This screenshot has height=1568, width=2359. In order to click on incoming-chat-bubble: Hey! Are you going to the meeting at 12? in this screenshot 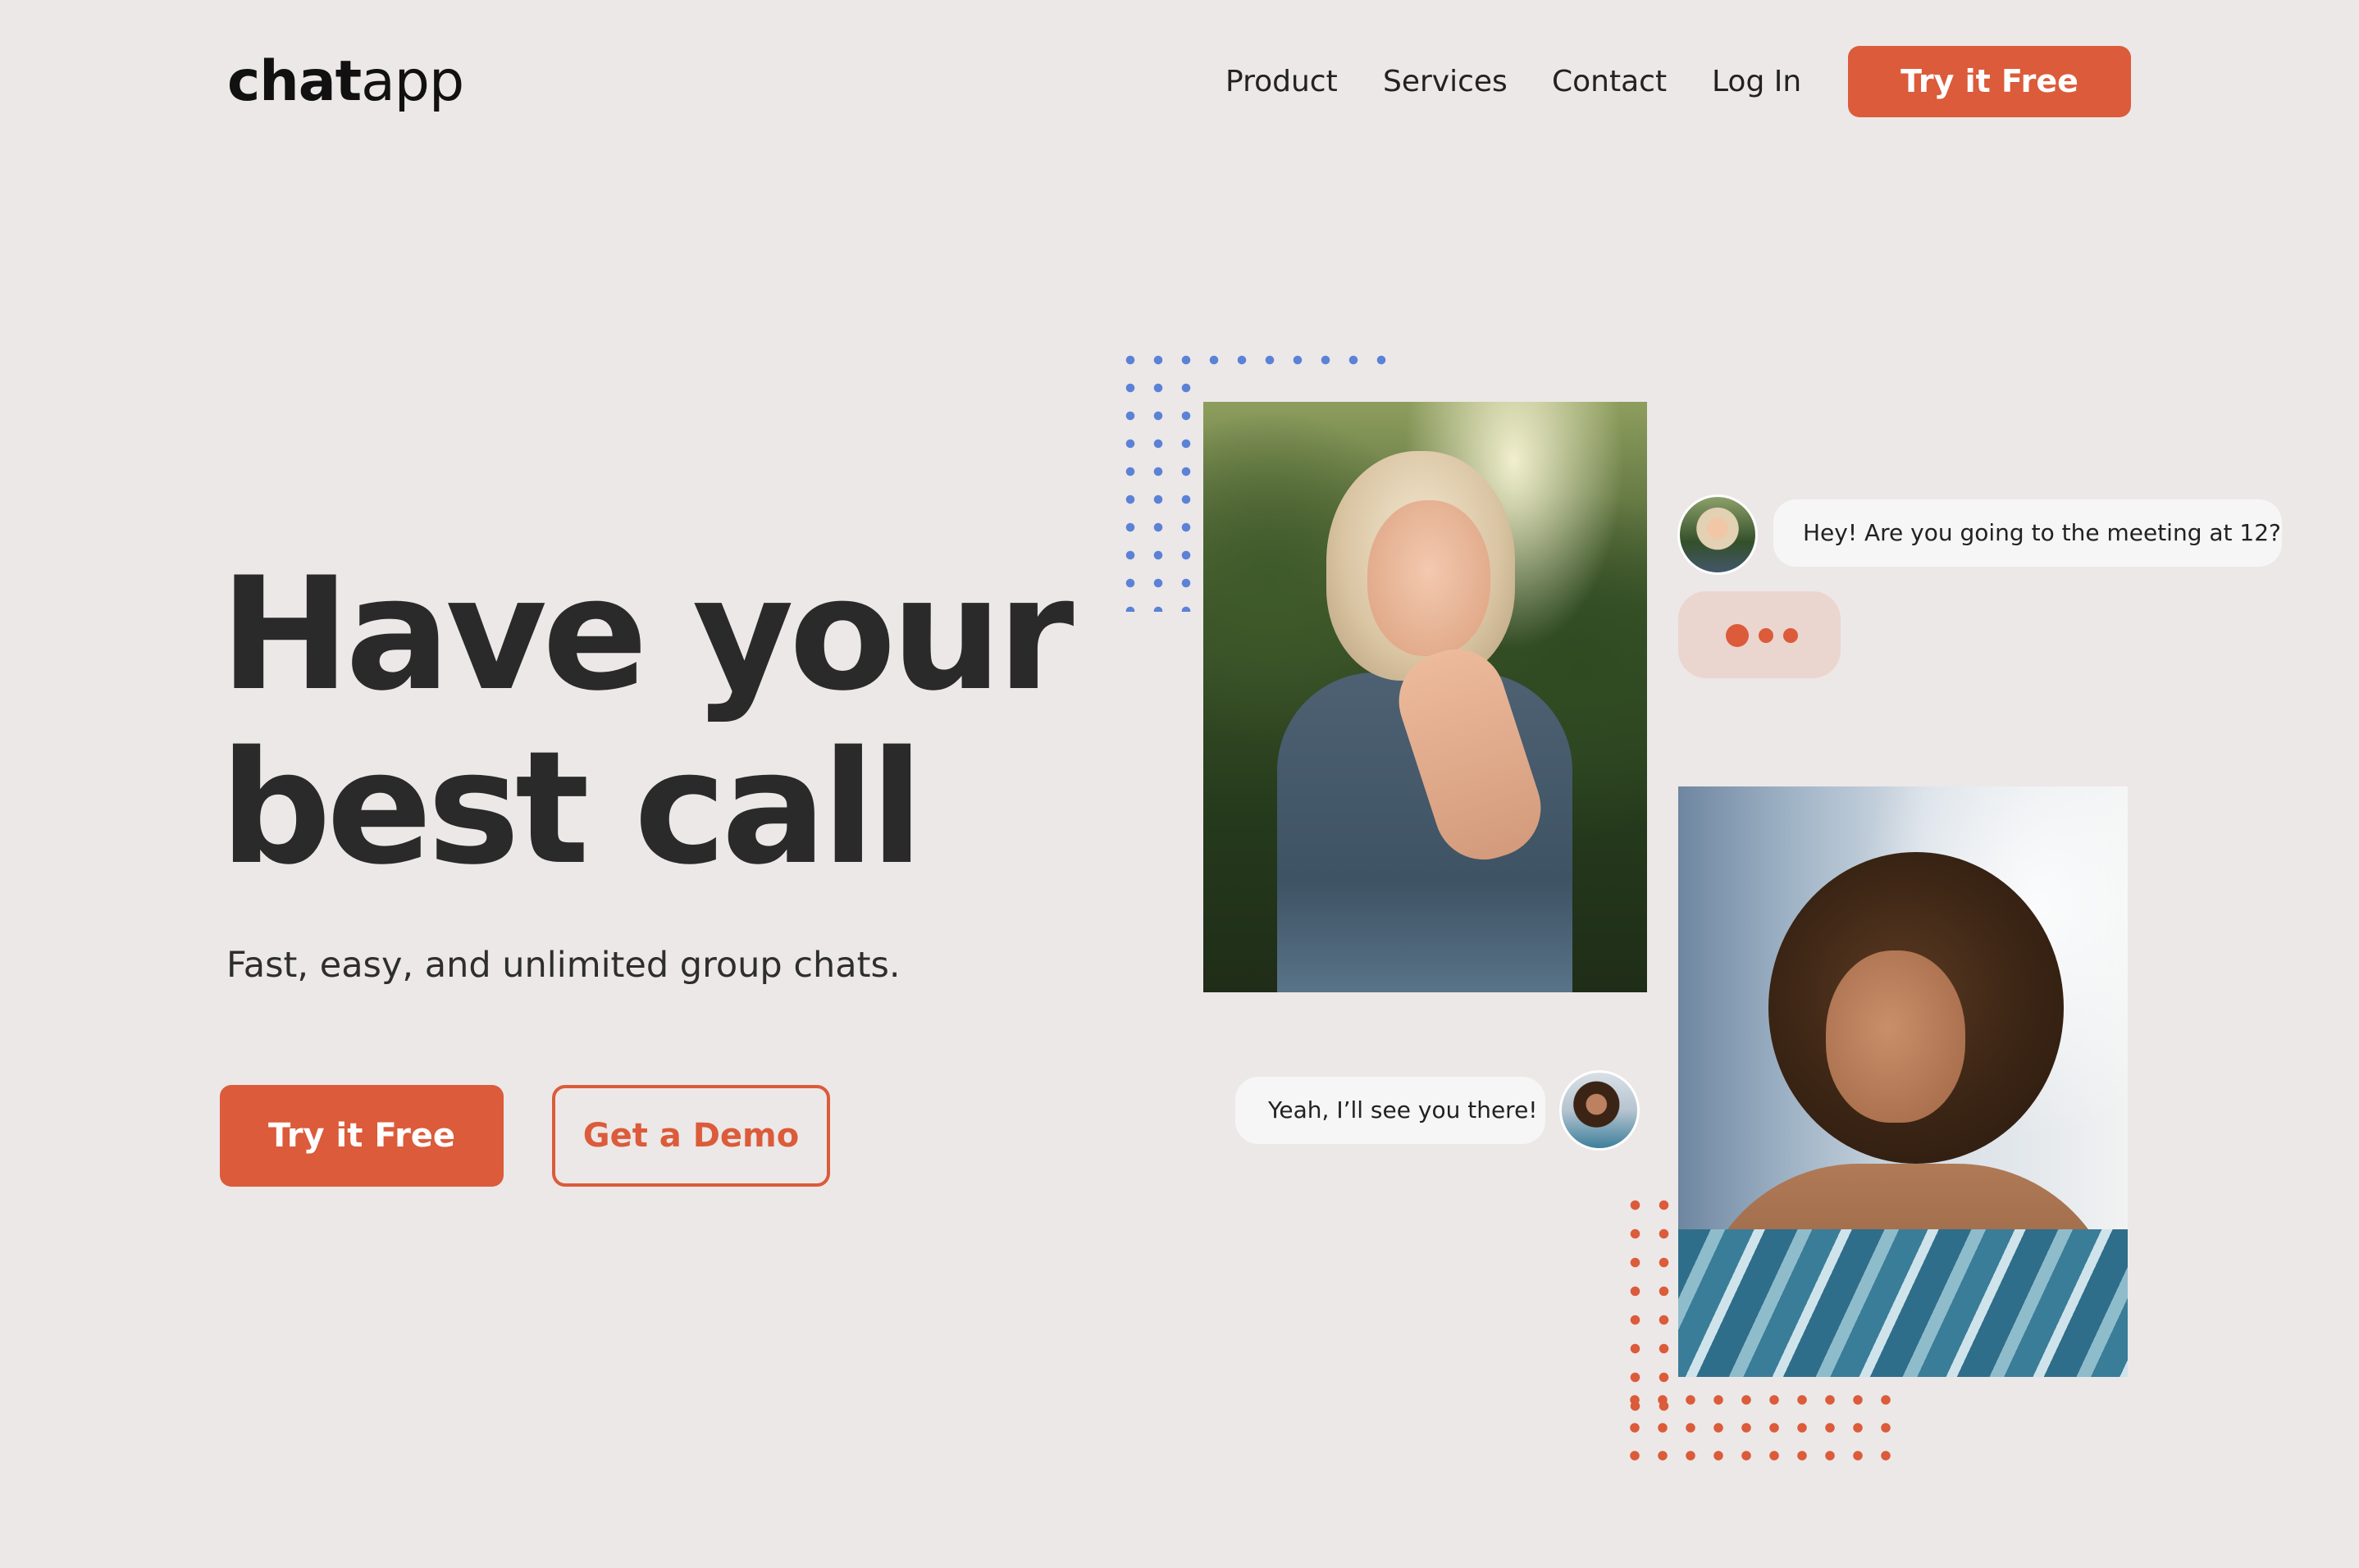, I will do `click(2027, 533)`.